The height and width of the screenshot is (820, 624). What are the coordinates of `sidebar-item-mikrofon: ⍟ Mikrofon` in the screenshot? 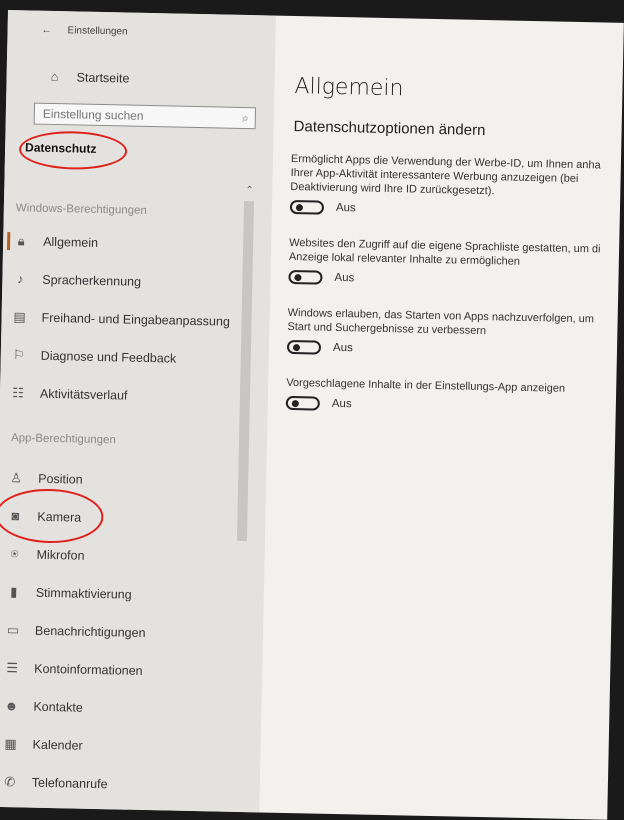 It's located at (45, 555).